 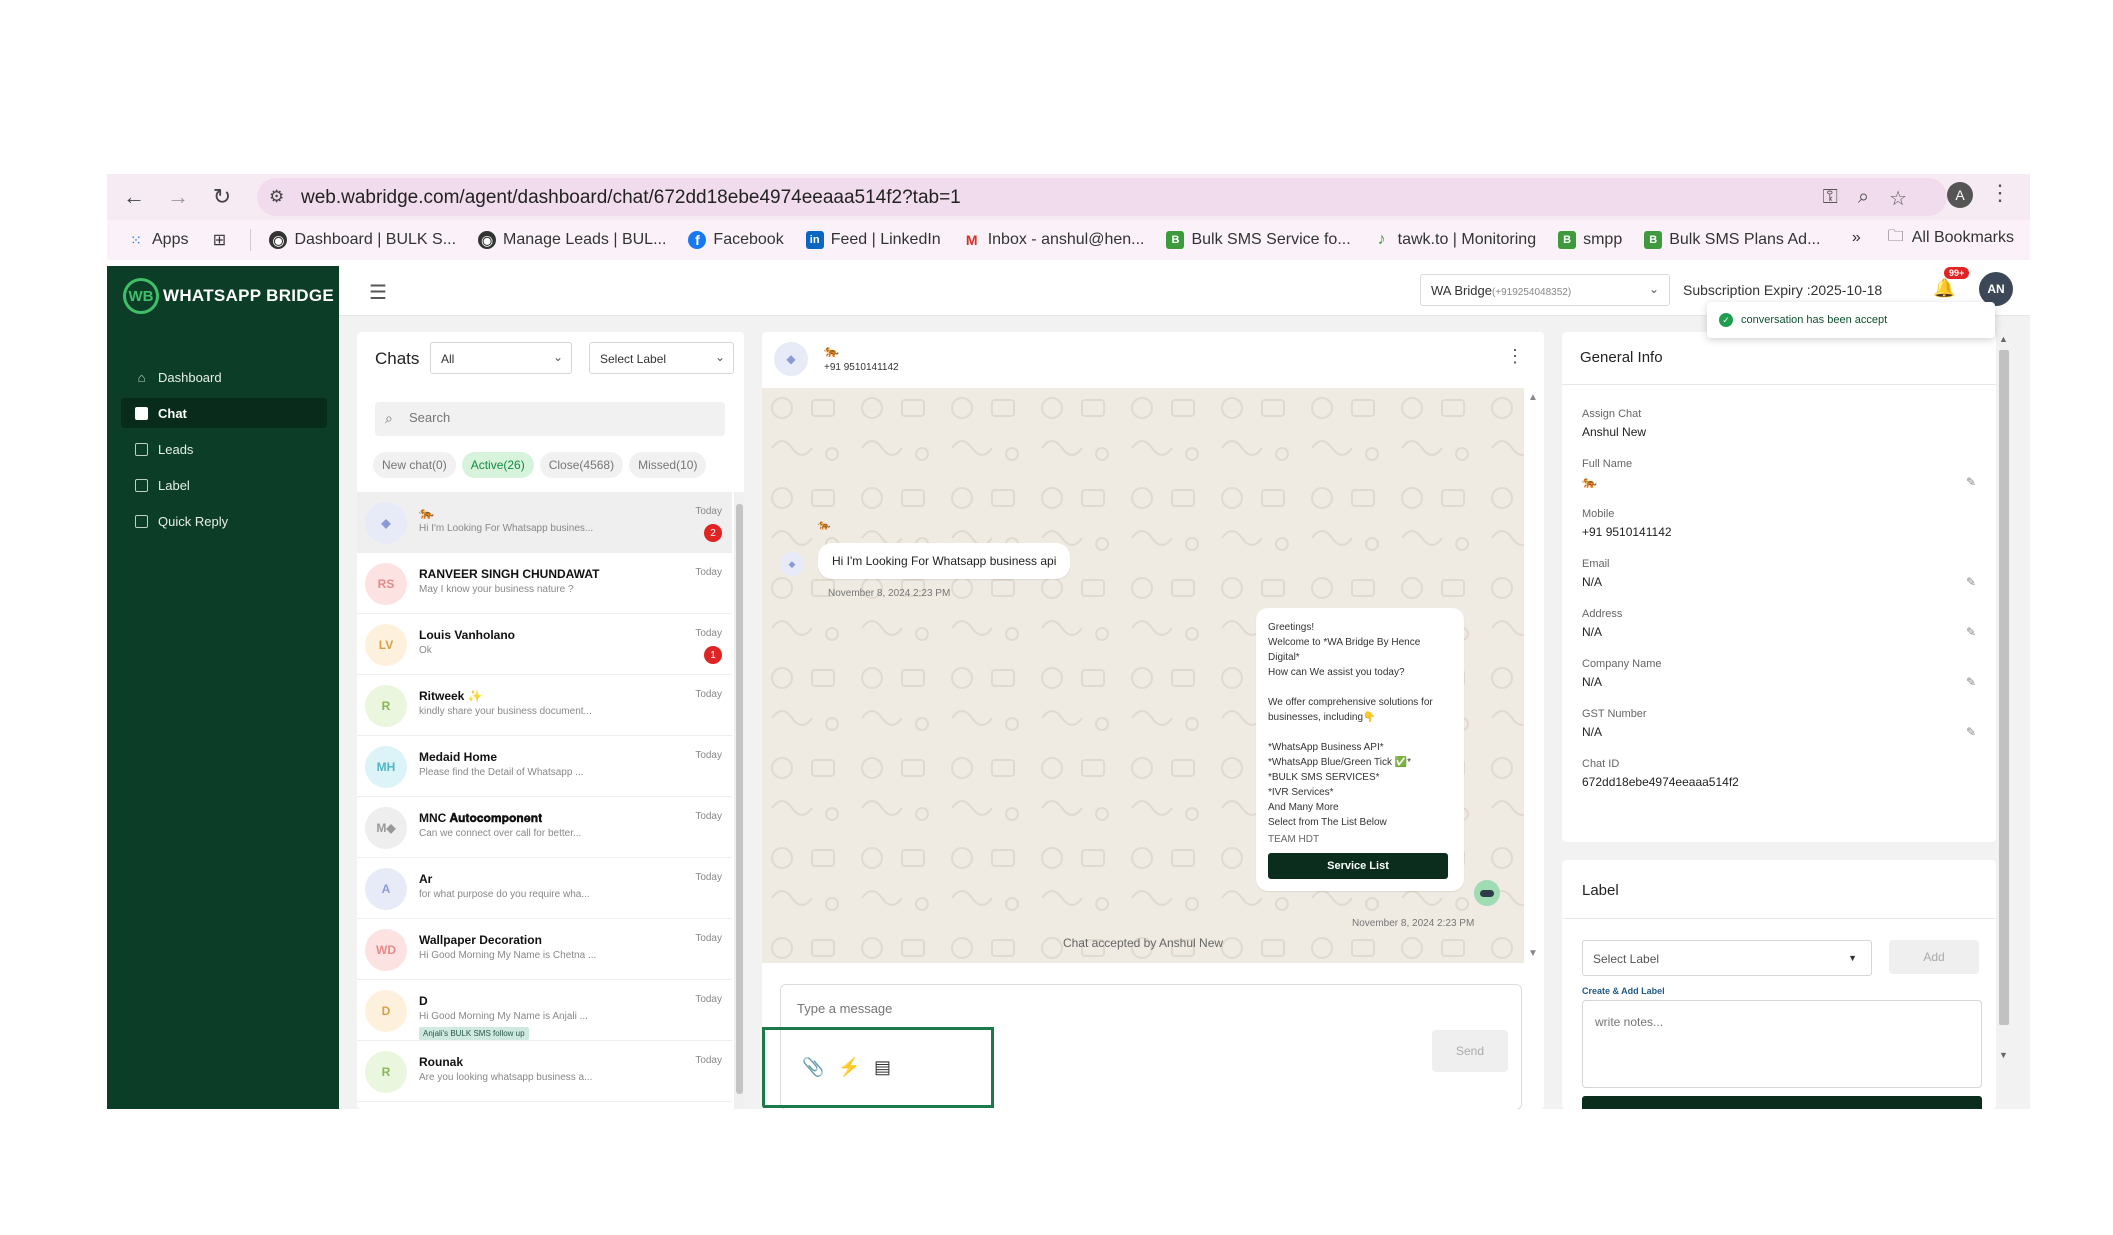 What do you see at coordinates (224, 413) in the screenshot?
I see `sidebar-item-chat: Chat` at bounding box center [224, 413].